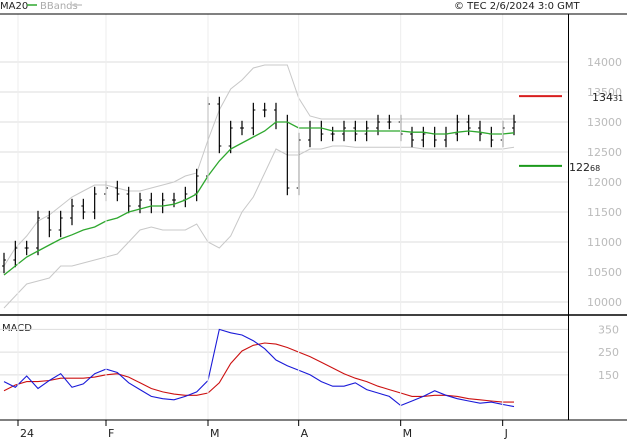 Image resolution: width=627 pixels, height=440 pixels. I want to click on price-y-tick: 10000, so click(604, 302).